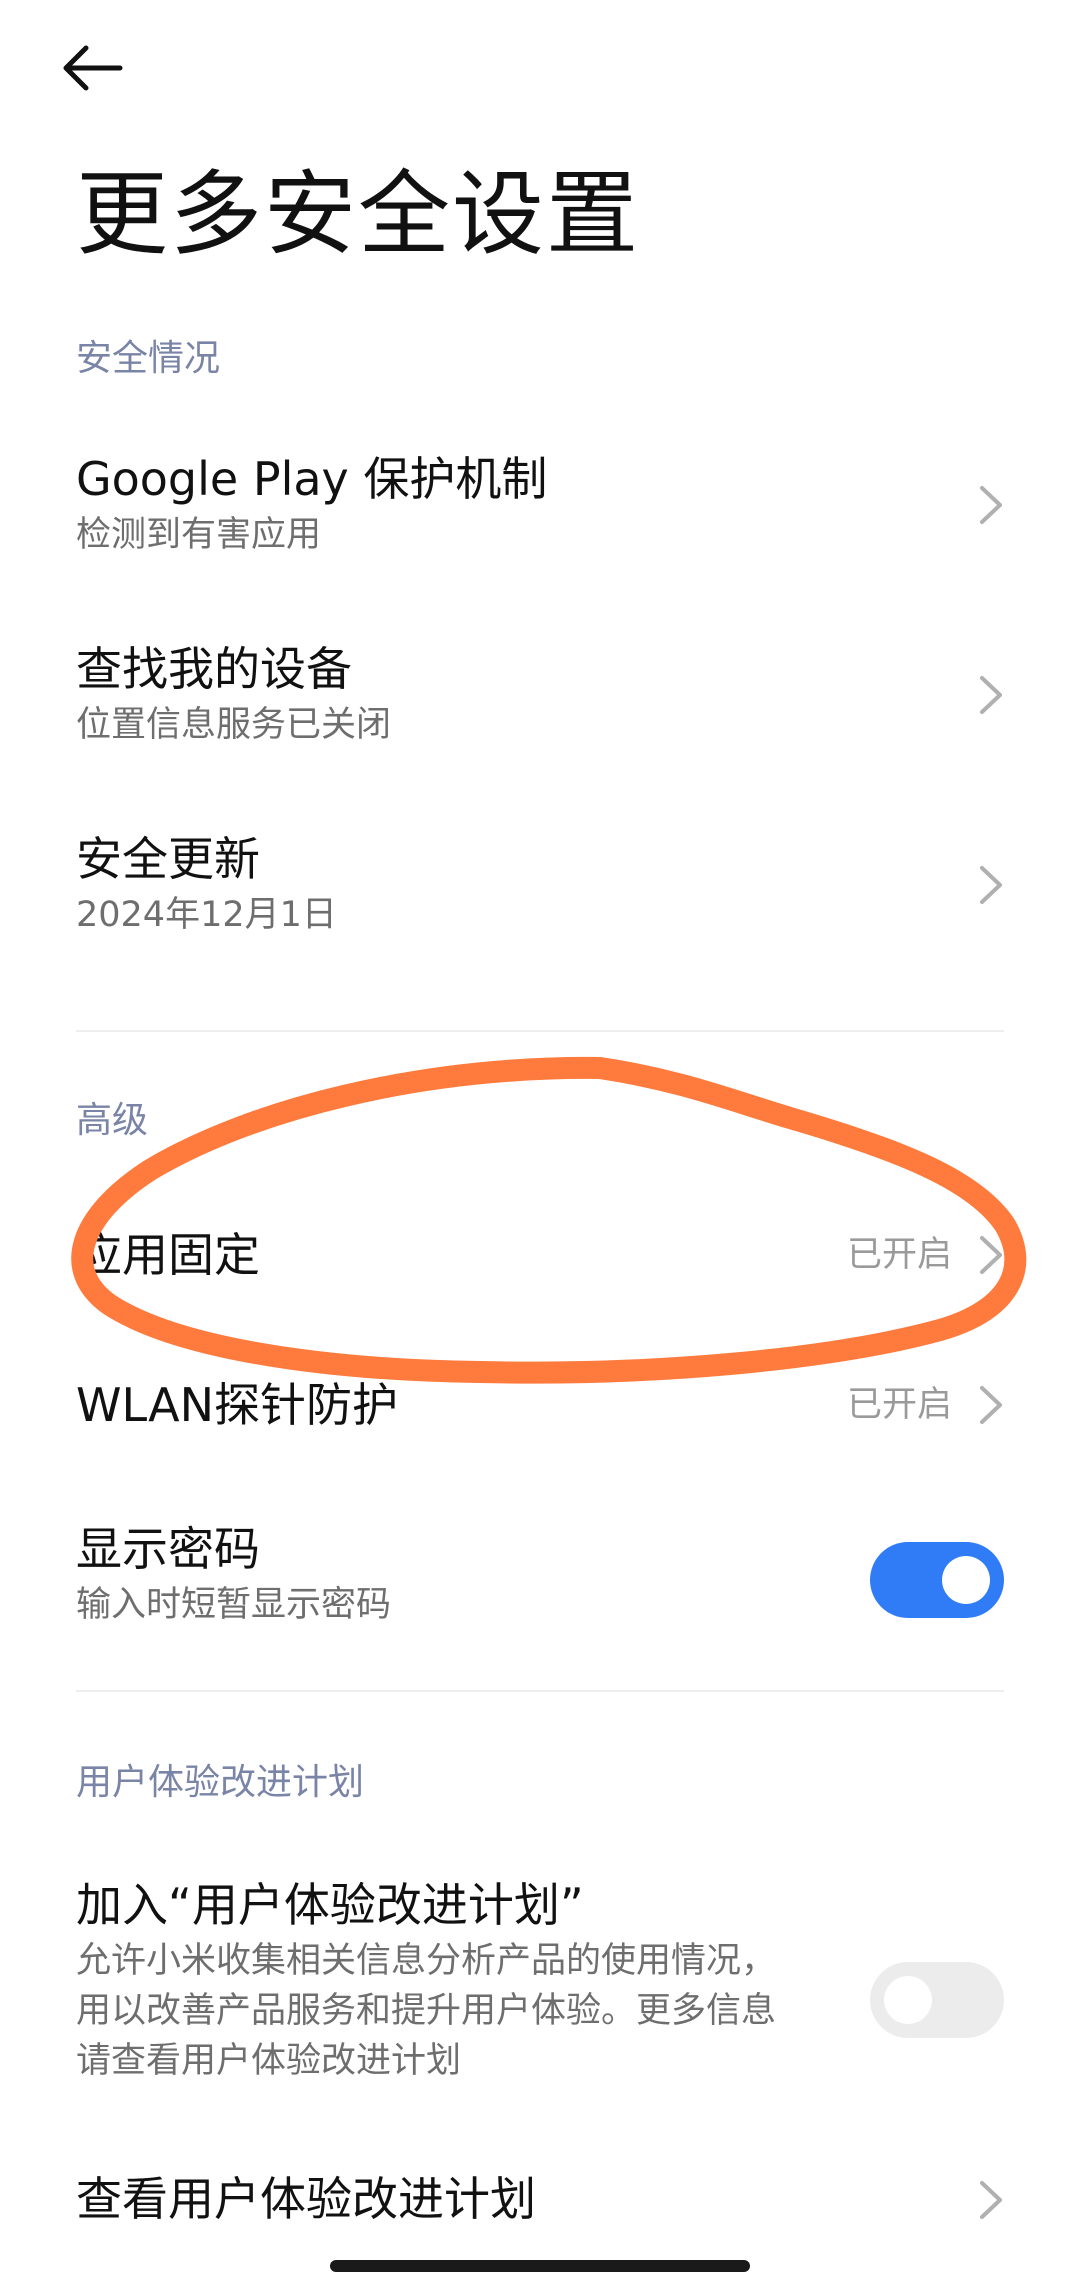 This screenshot has height=2290, width=1080. What do you see at coordinates (540, 2200) in the screenshot?
I see `row-view-ux-program: 查看用户体验改进计划` at bounding box center [540, 2200].